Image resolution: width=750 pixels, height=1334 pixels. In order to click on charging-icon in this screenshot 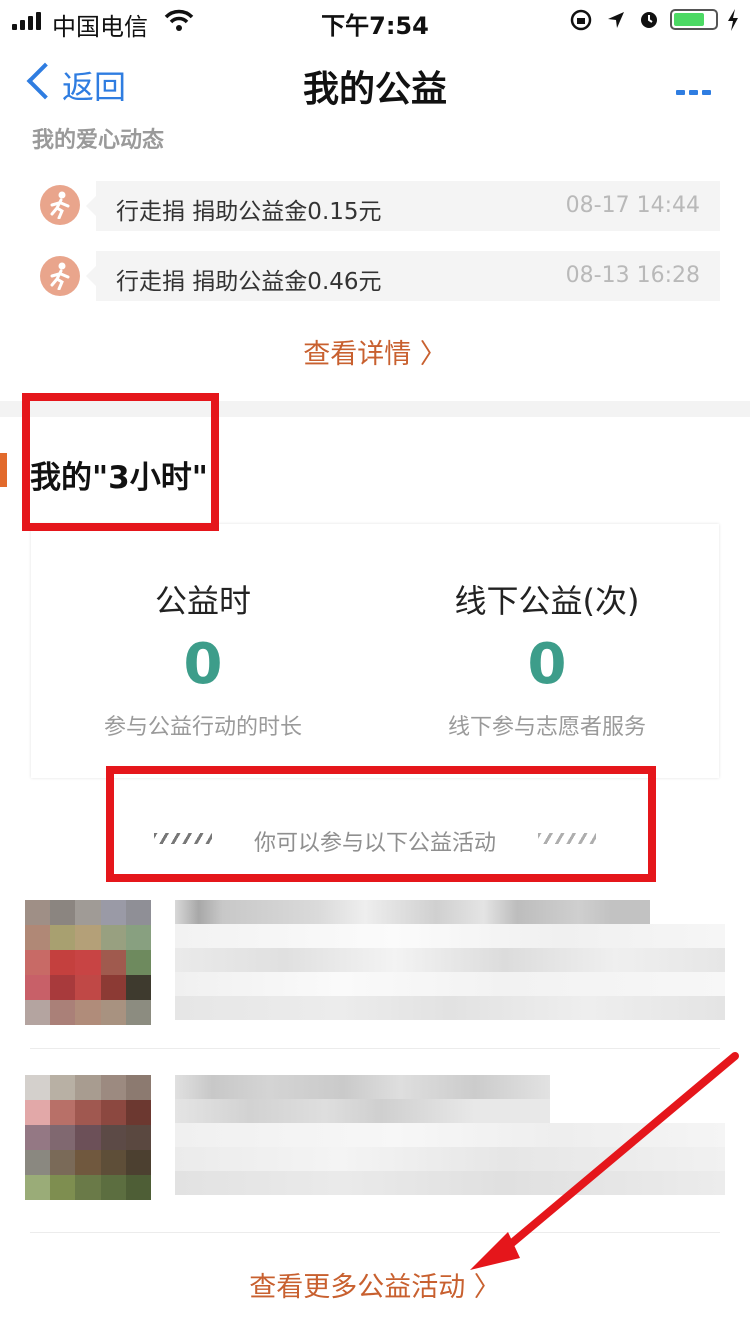, I will do `click(733, 20)`.